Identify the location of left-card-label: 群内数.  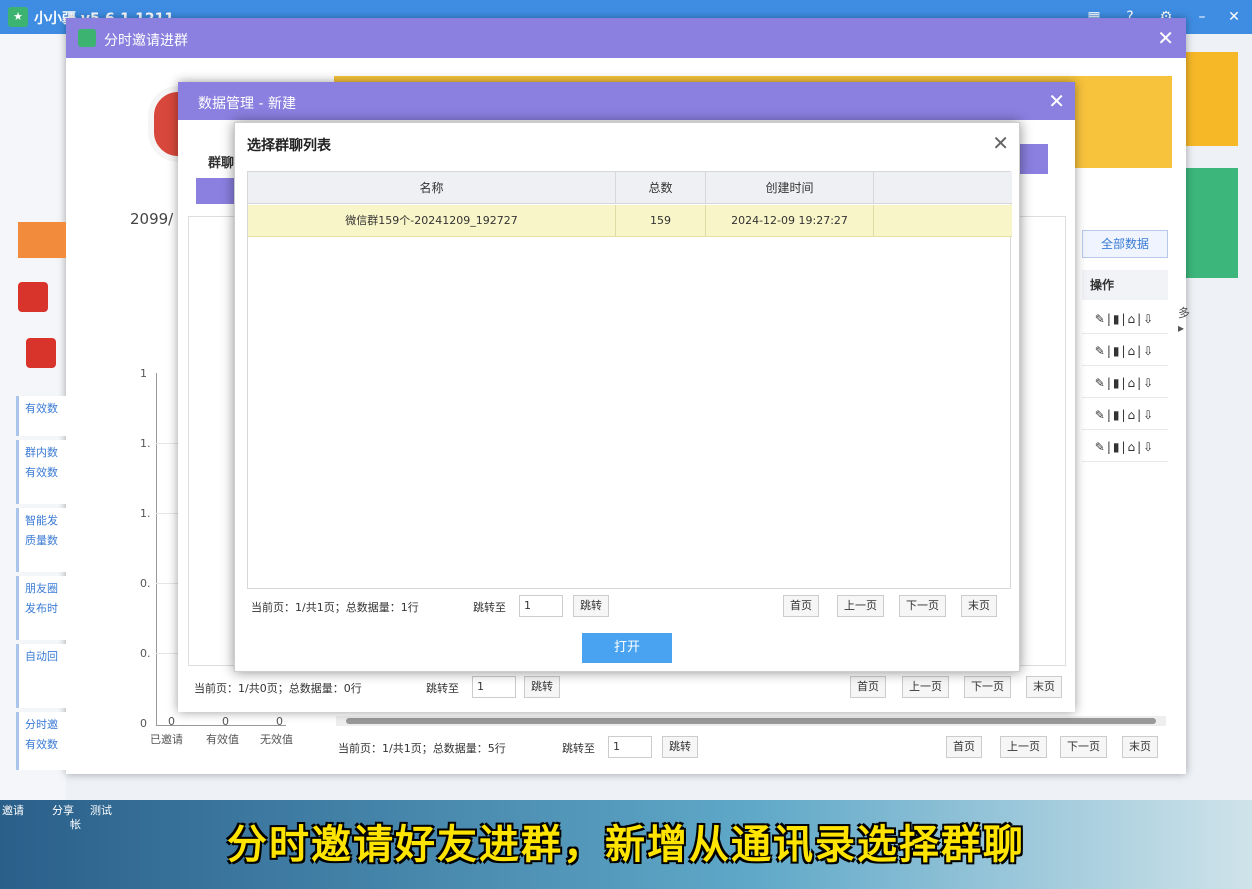
(41, 452).